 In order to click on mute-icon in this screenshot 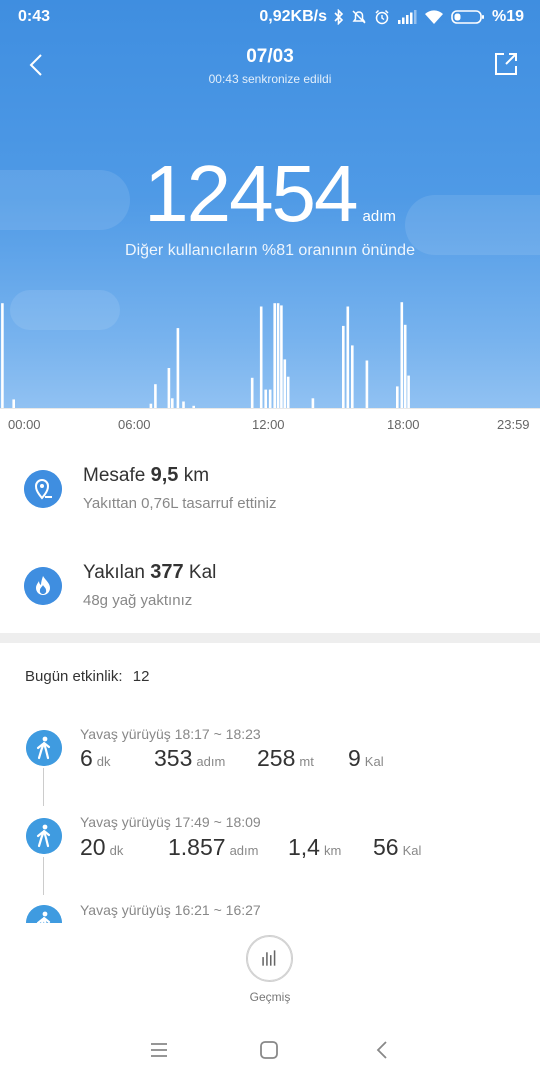, I will do `click(359, 17)`.